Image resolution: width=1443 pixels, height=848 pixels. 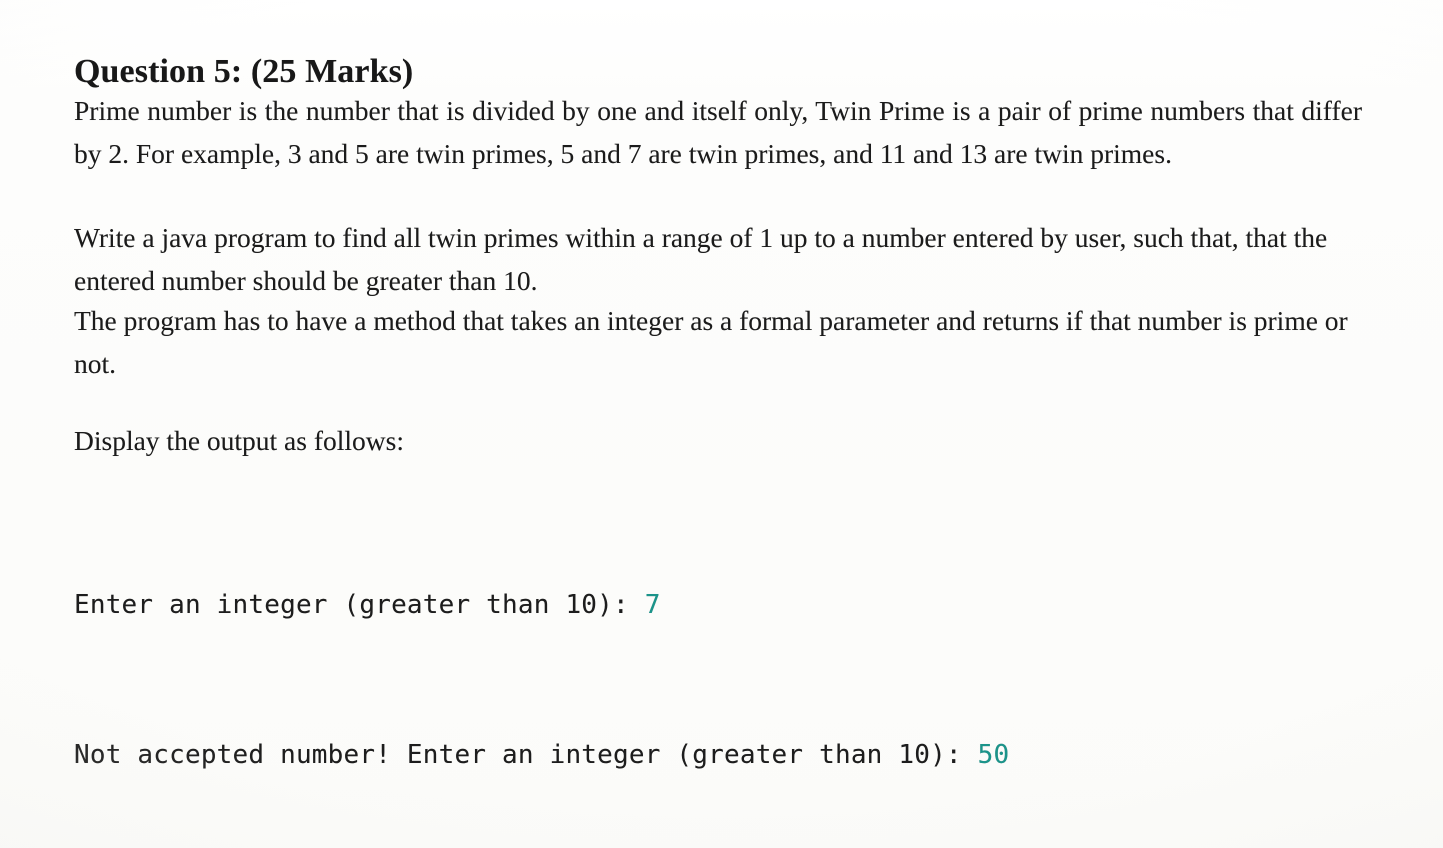 What do you see at coordinates (993, 755) in the screenshot?
I see `console-prompt-2-value: 50` at bounding box center [993, 755].